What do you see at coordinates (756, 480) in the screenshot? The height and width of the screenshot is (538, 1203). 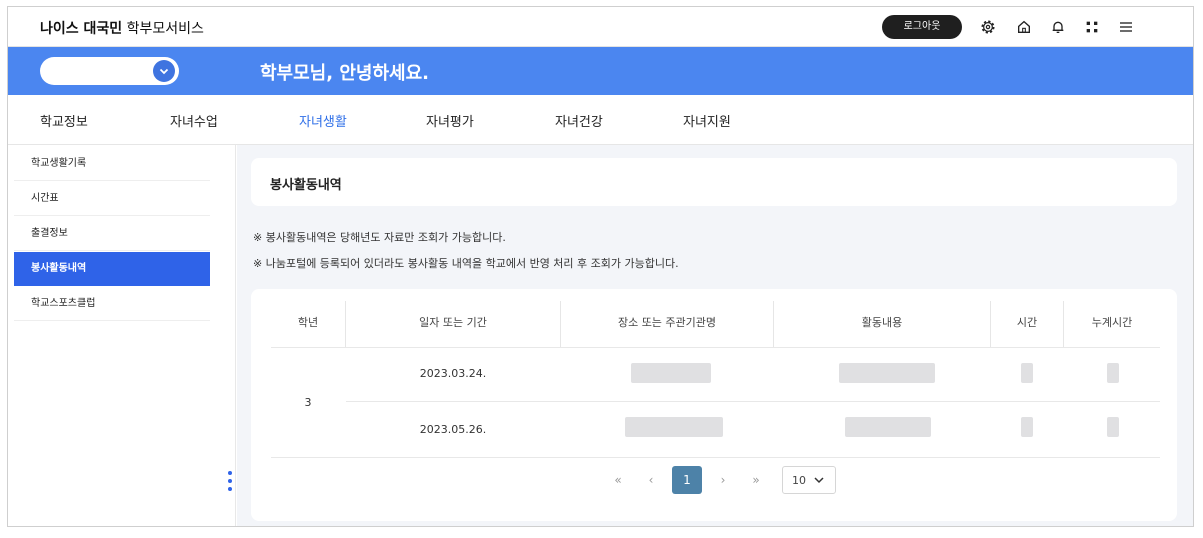 I see `last-page-button: »` at bounding box center [756, 480].